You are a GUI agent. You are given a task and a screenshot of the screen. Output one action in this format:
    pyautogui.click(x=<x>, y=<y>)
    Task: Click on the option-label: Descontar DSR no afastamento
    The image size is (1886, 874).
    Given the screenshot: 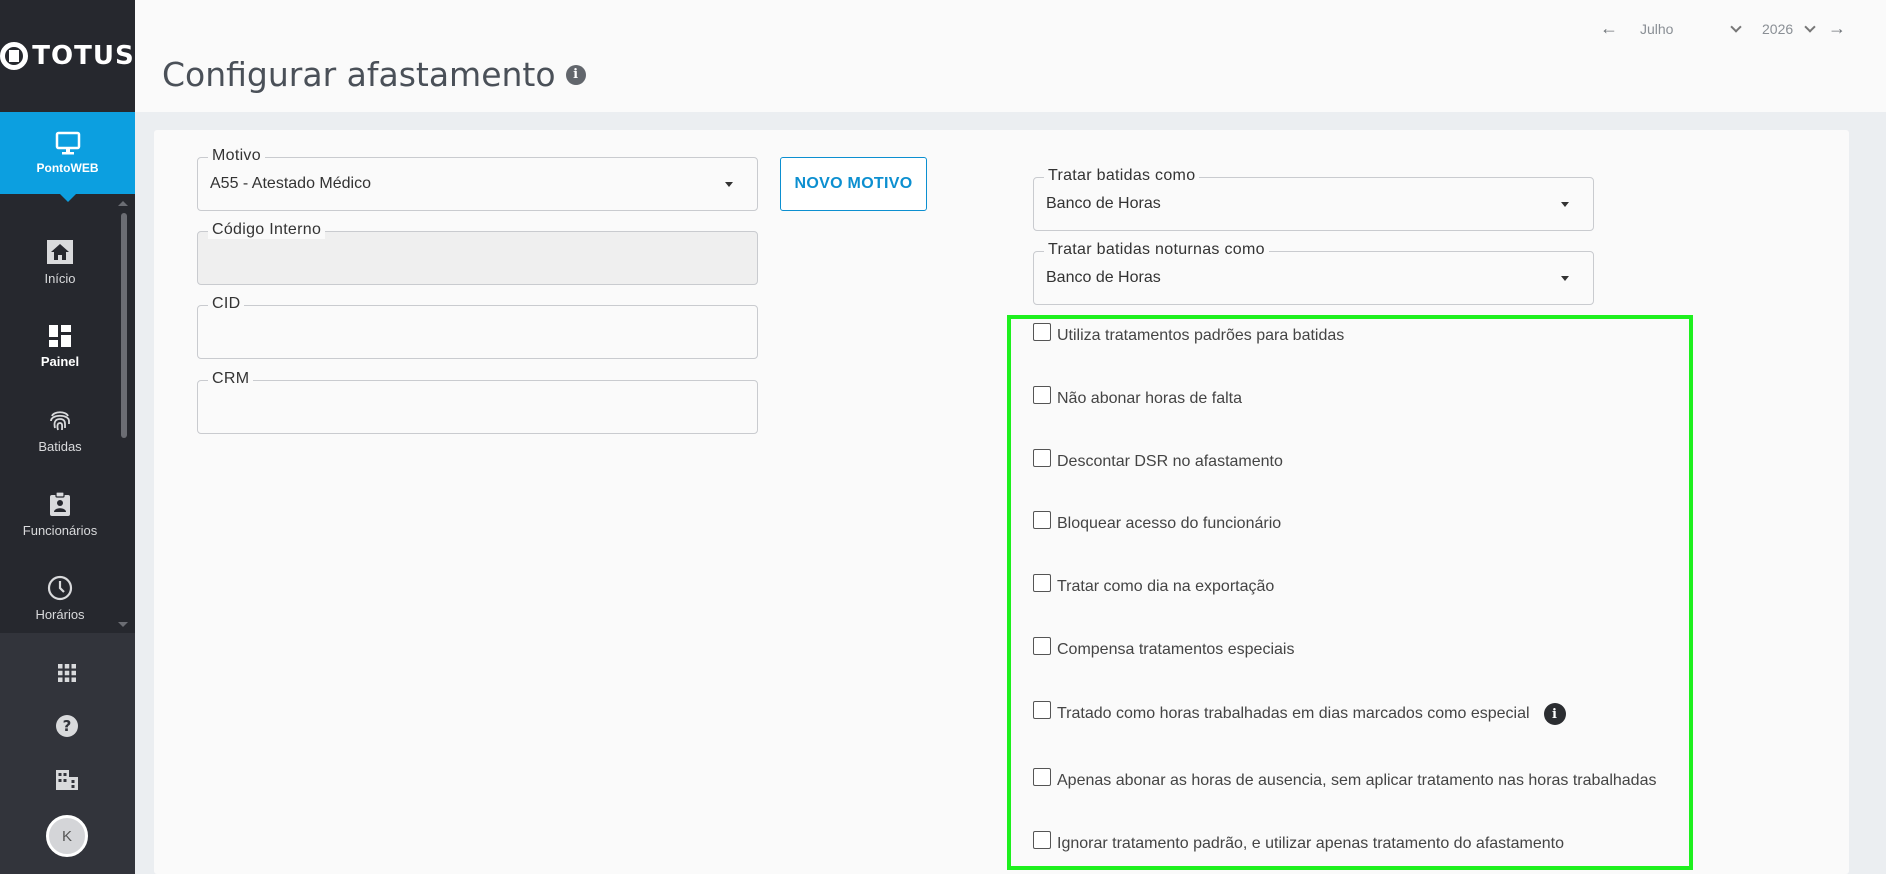 What is the action you would take?
    pyautogui.click(x=1170, y=461)
    